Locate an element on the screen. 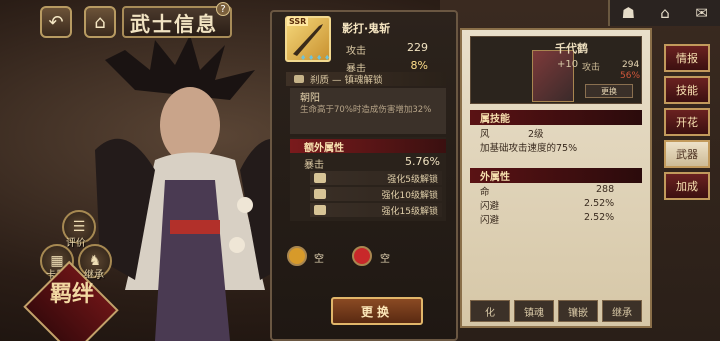 Image resolution: width=720 pixels, height=341 pixels. side-tab-weapon: 武器 is located at coordinates (687, 154).